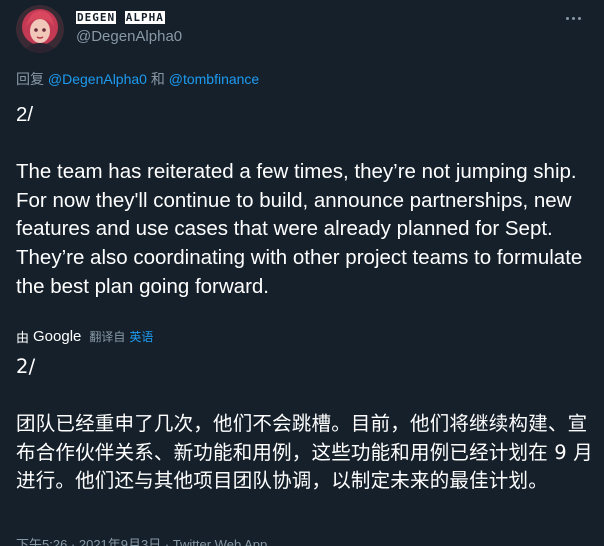  What do you see at coordinates (129, 36) in the screenshot?
I see `user-handle: @DegenAlpha0` at bounding box center [129, 36].